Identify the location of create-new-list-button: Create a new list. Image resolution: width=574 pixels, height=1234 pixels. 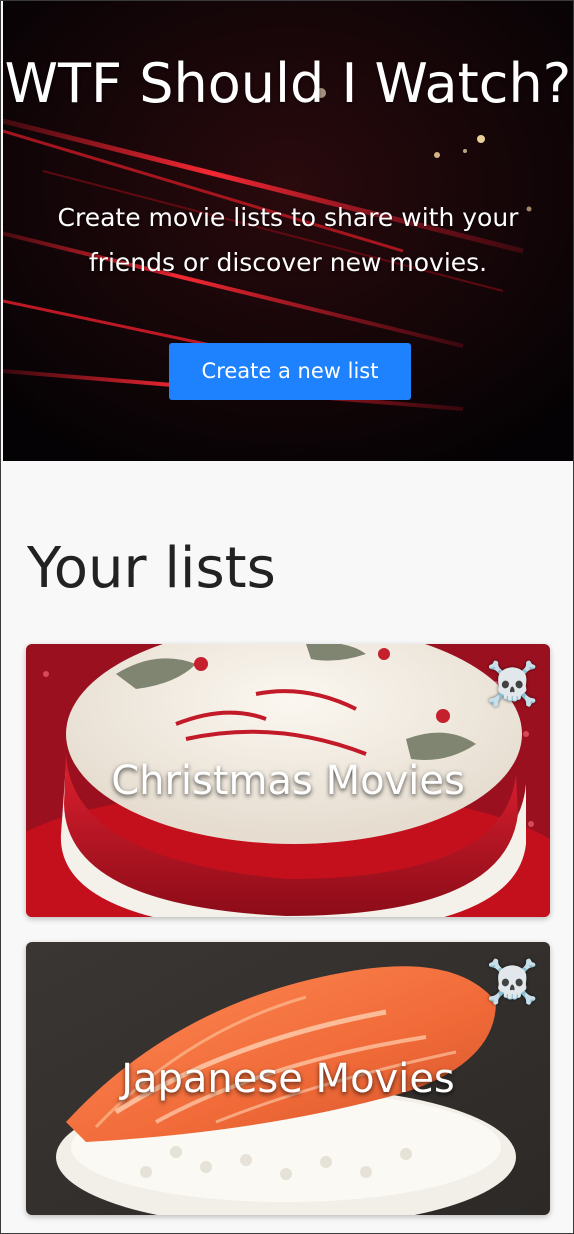
(290, 371).